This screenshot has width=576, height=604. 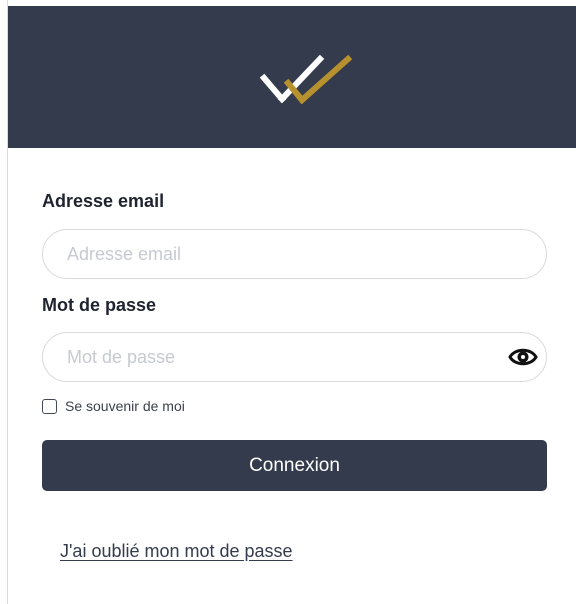 I want to click on email-label: Adresse email, so click(x=103, y=201).